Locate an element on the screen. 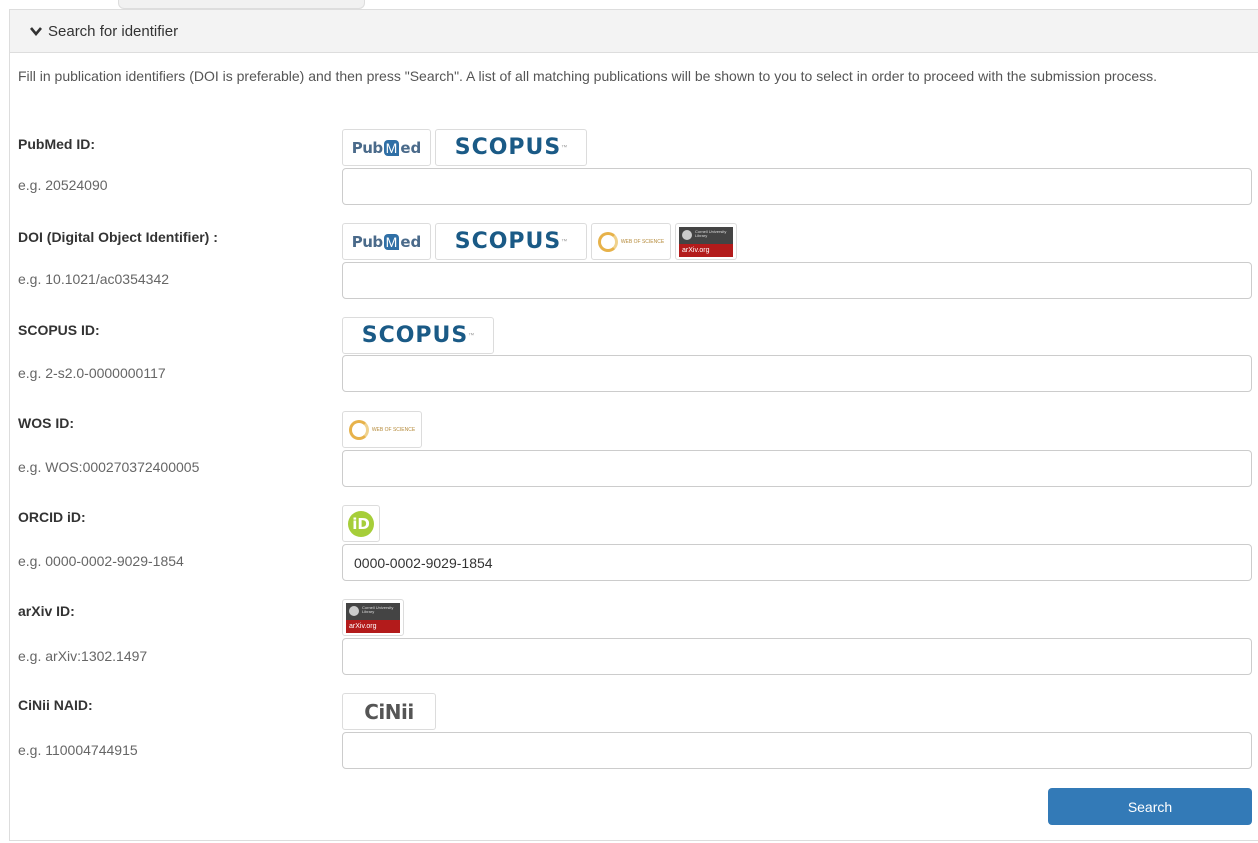 The width and height of the screenshot is (1258, 843). arxiv-id-label: arXiv ID: is located at coordinates (46, 611).